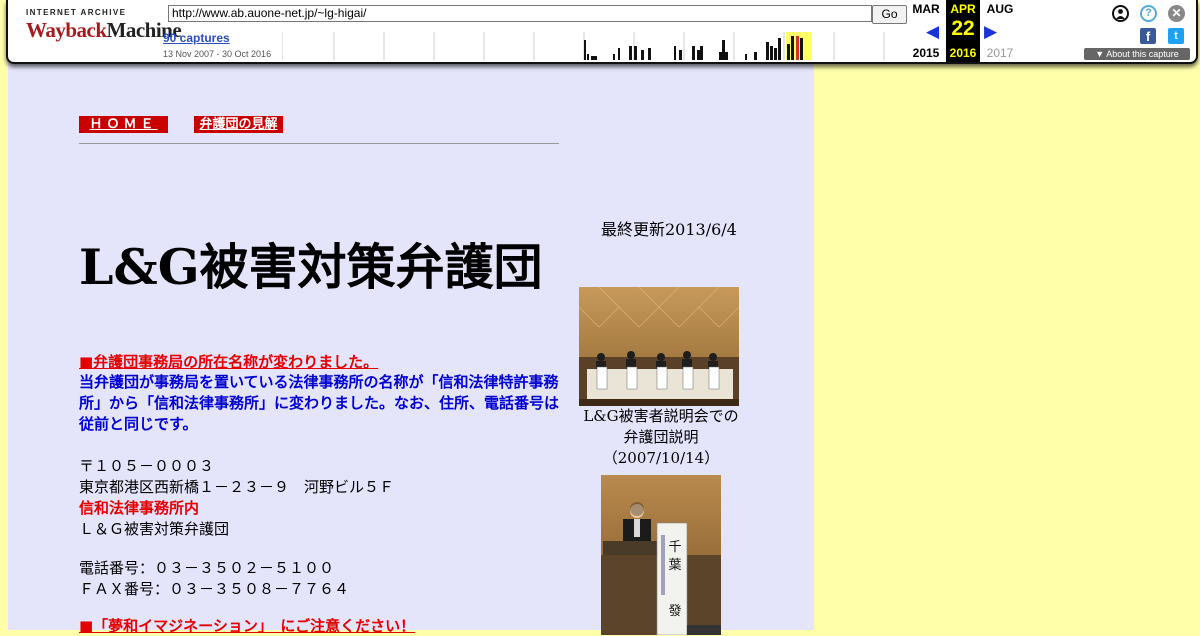 The width and height of the screenshot is (1200, 636). What do you see at coordinates (319, 143) in the screenshot?
I see `divider` at bounding box center [319, 143].